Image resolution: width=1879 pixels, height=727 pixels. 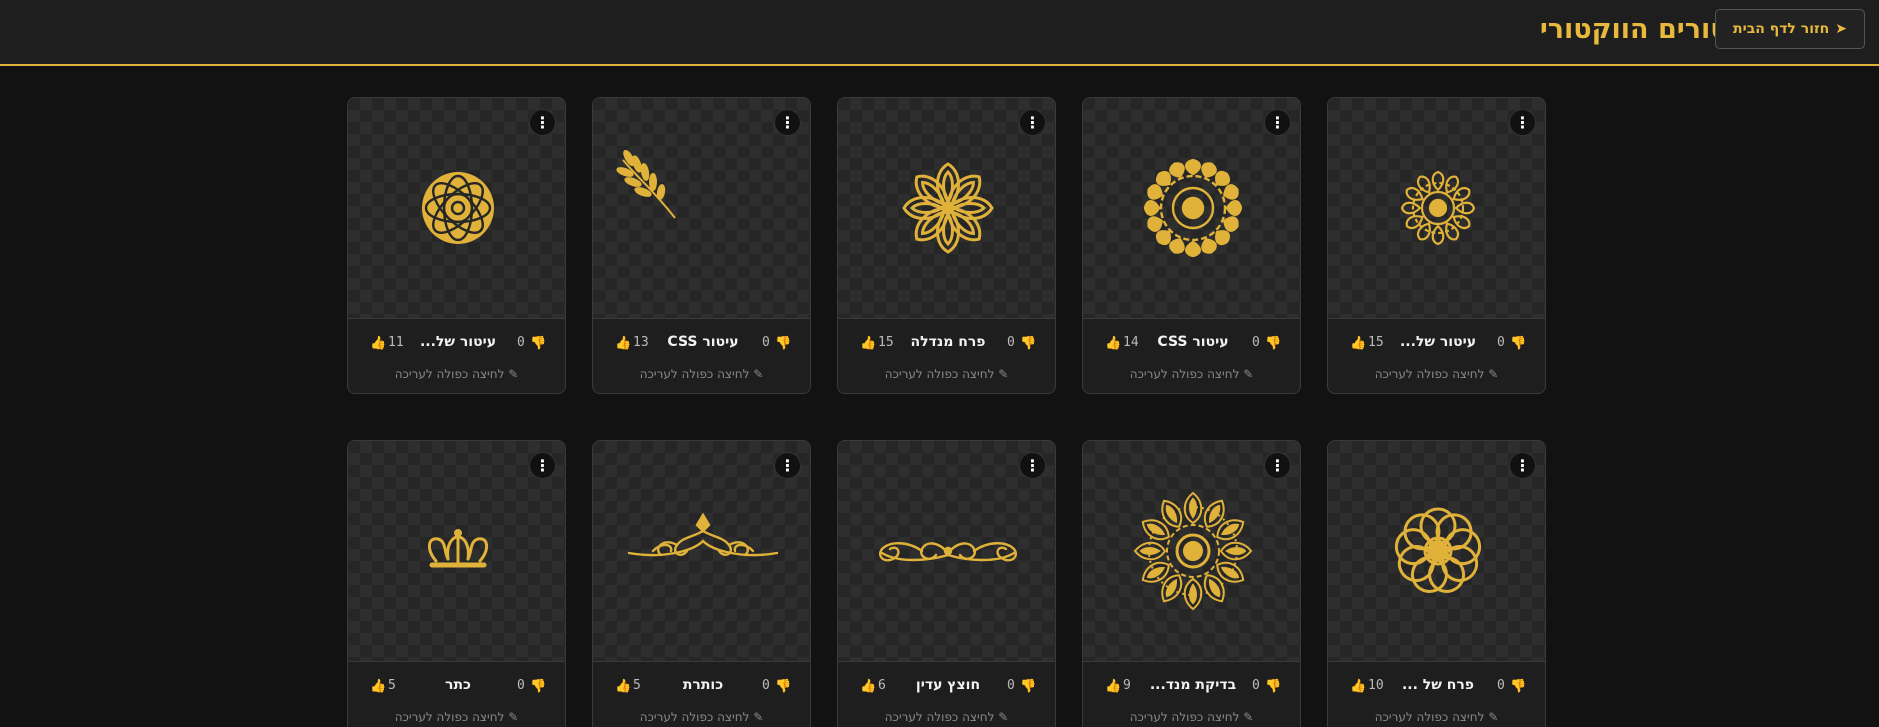 What do you see at coordinates (701, 583) in the screenshot?
I see `ornament-card: ⋮ 👍 5 כותרת 0 👎 ✎ לחיצה כפולה לעריכה` at bounding box center [701, 583].